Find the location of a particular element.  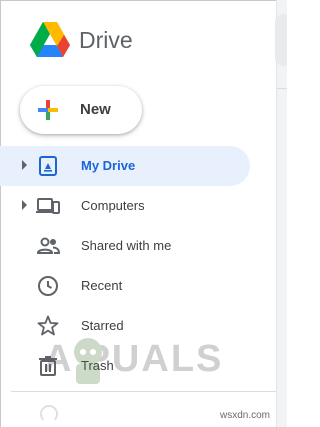

my-drive-icon is located at coordinates (48, 166).